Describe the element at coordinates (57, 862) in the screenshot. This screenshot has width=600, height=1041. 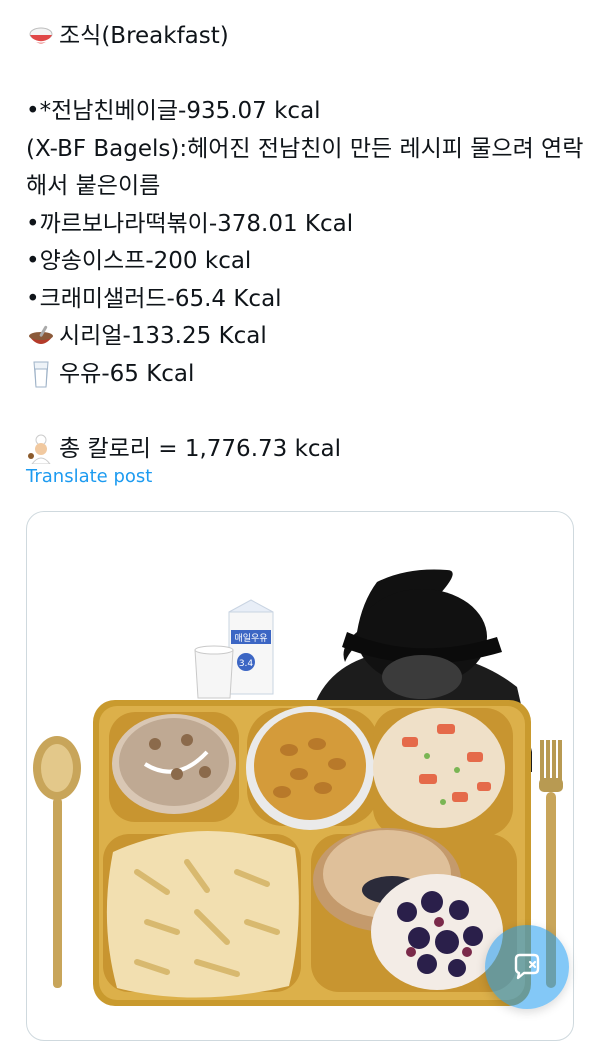
I see `spoon` at that location.